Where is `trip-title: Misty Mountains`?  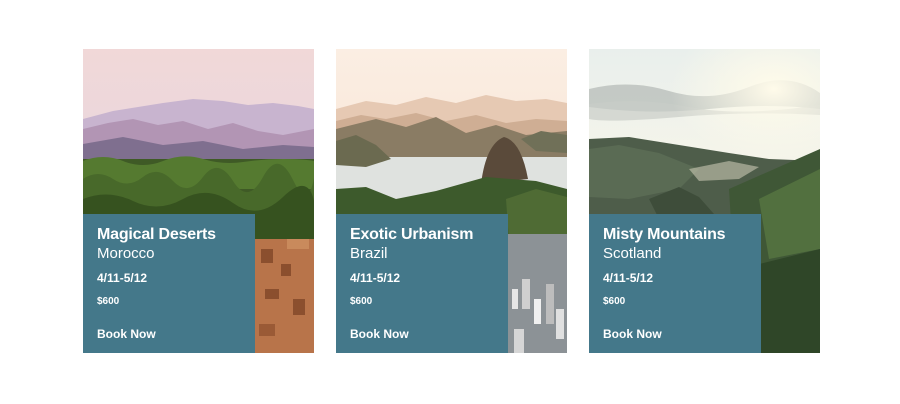
trip-title: Misty Mountains is located at coordinates (664, 234).